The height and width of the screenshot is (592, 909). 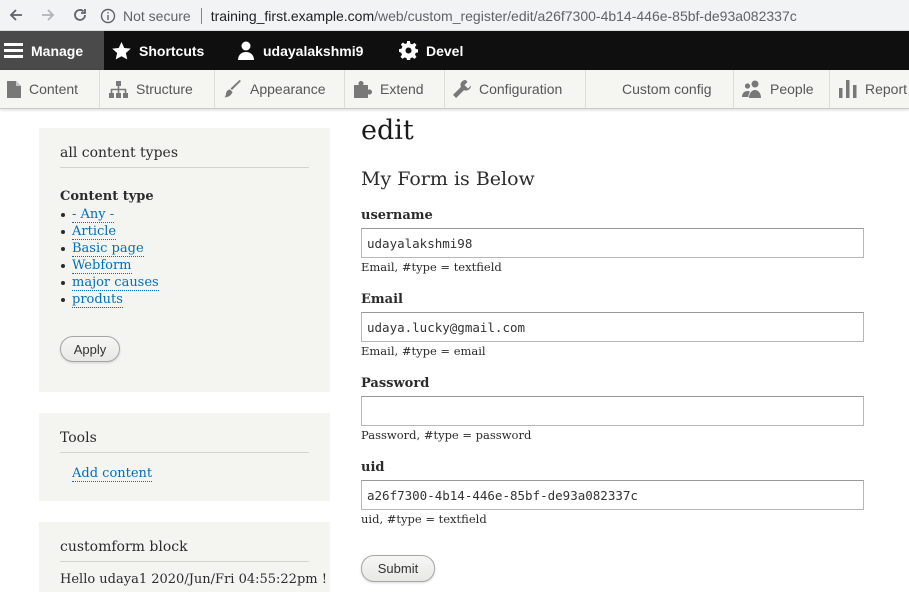 I want to click on forward-button, so click(x=48, y=15).